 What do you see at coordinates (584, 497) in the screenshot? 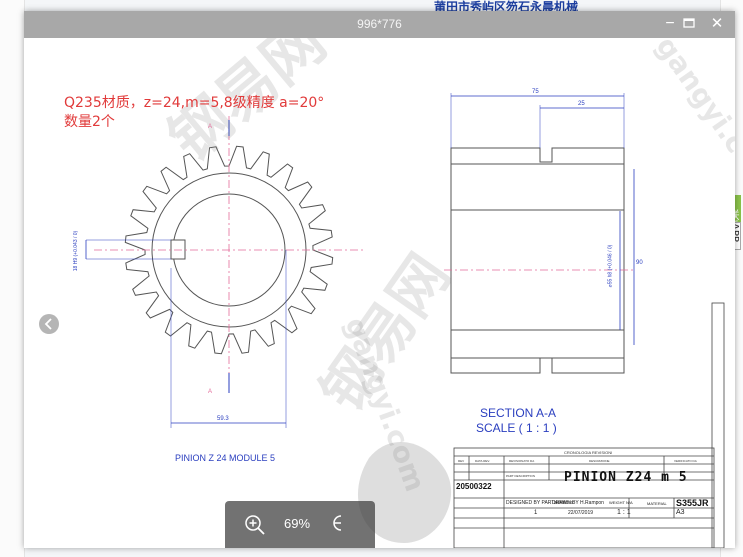
I see `title-block` at bounding box center [584, 497].